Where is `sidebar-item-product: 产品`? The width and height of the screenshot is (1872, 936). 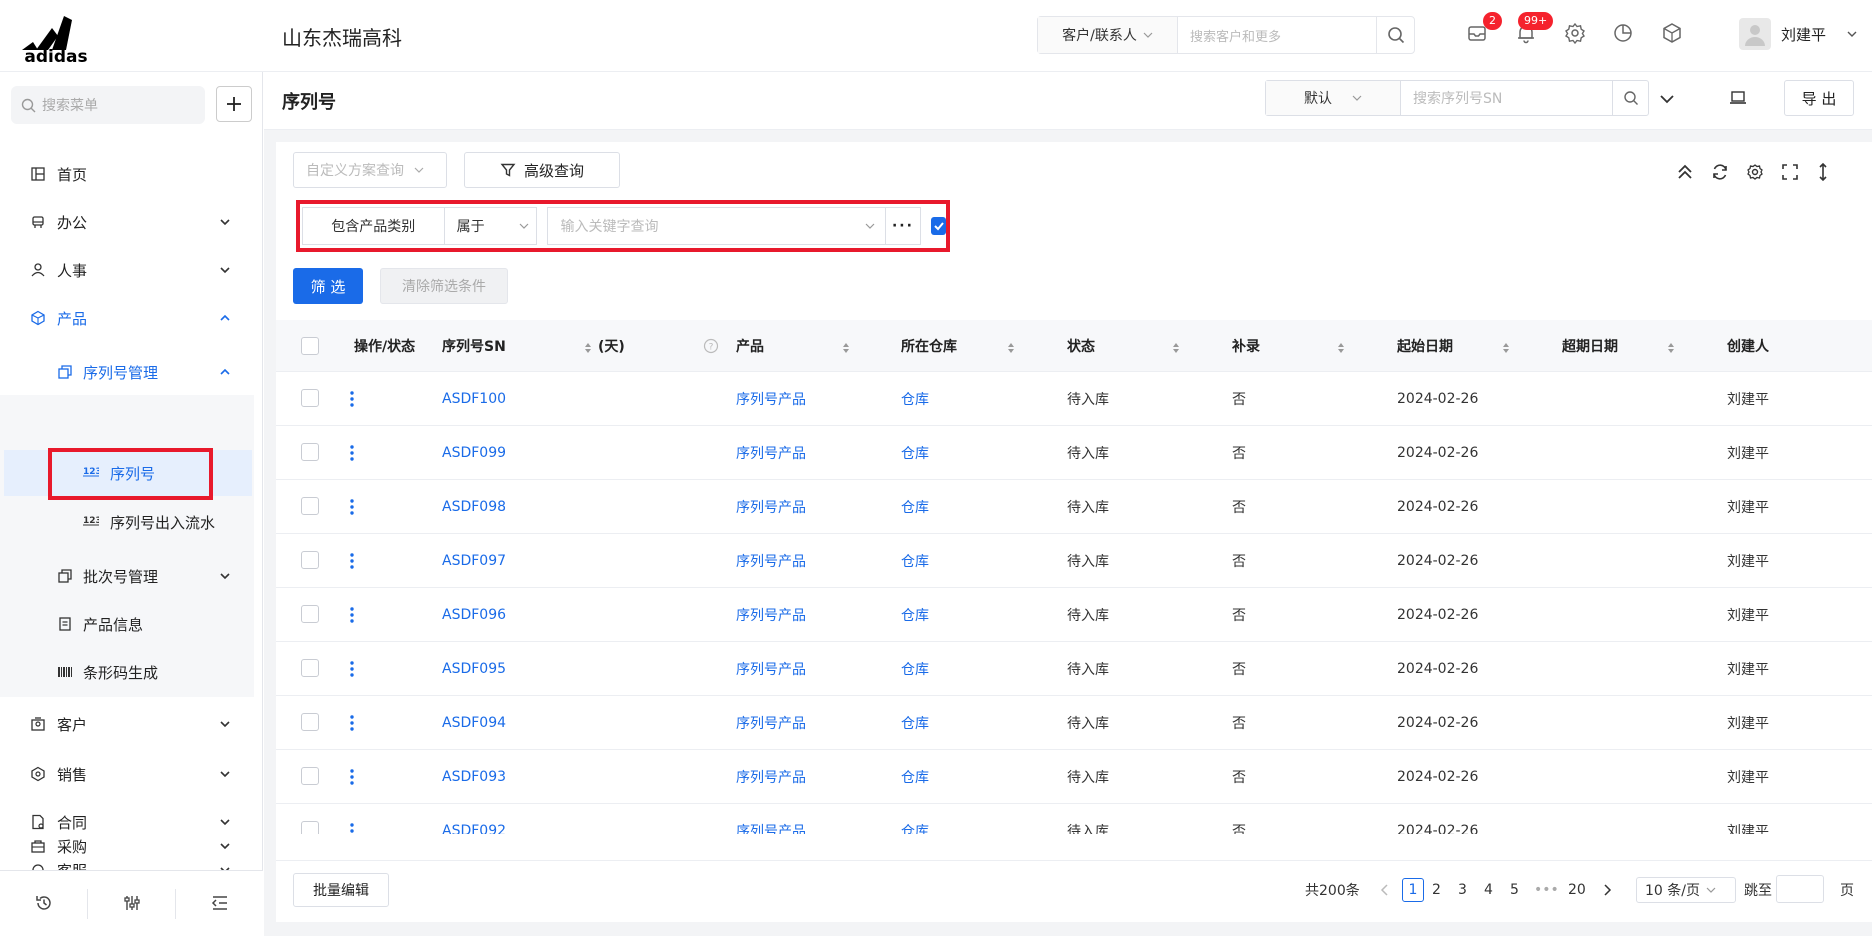
sidebar-item-product: 产品 is located at coordinates (131, 318).